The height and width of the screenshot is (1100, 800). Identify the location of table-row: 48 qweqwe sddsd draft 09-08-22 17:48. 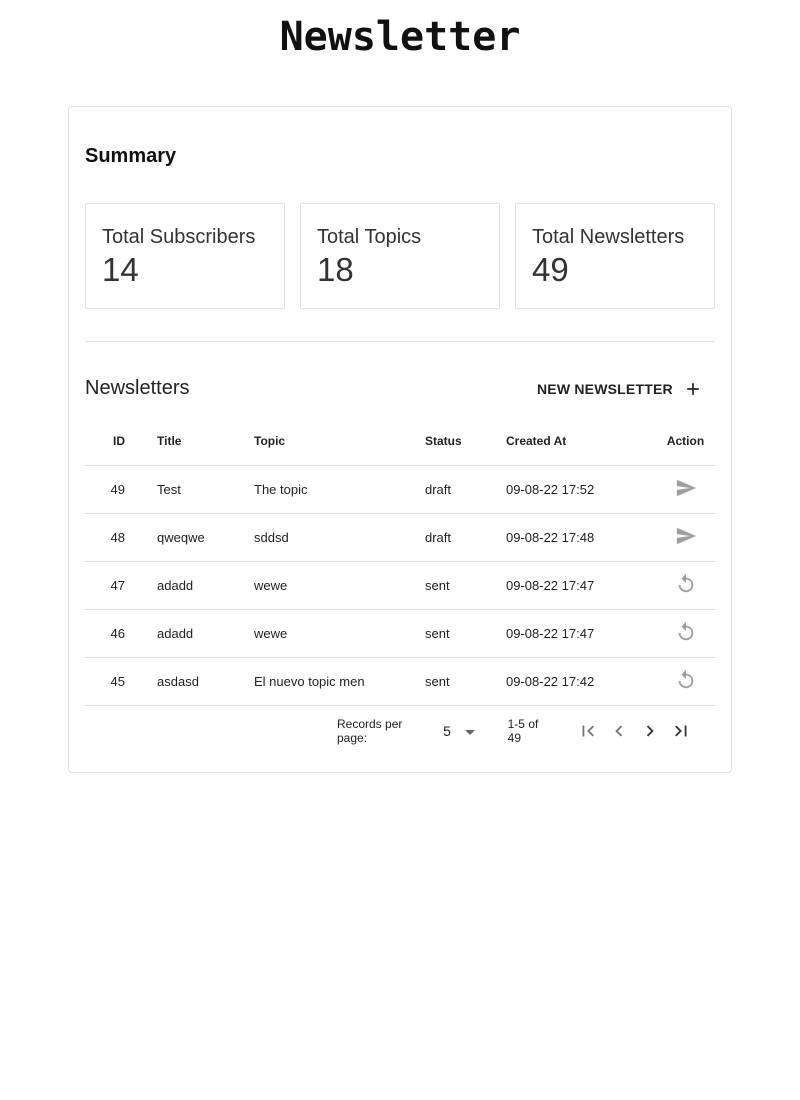
(400, 537).